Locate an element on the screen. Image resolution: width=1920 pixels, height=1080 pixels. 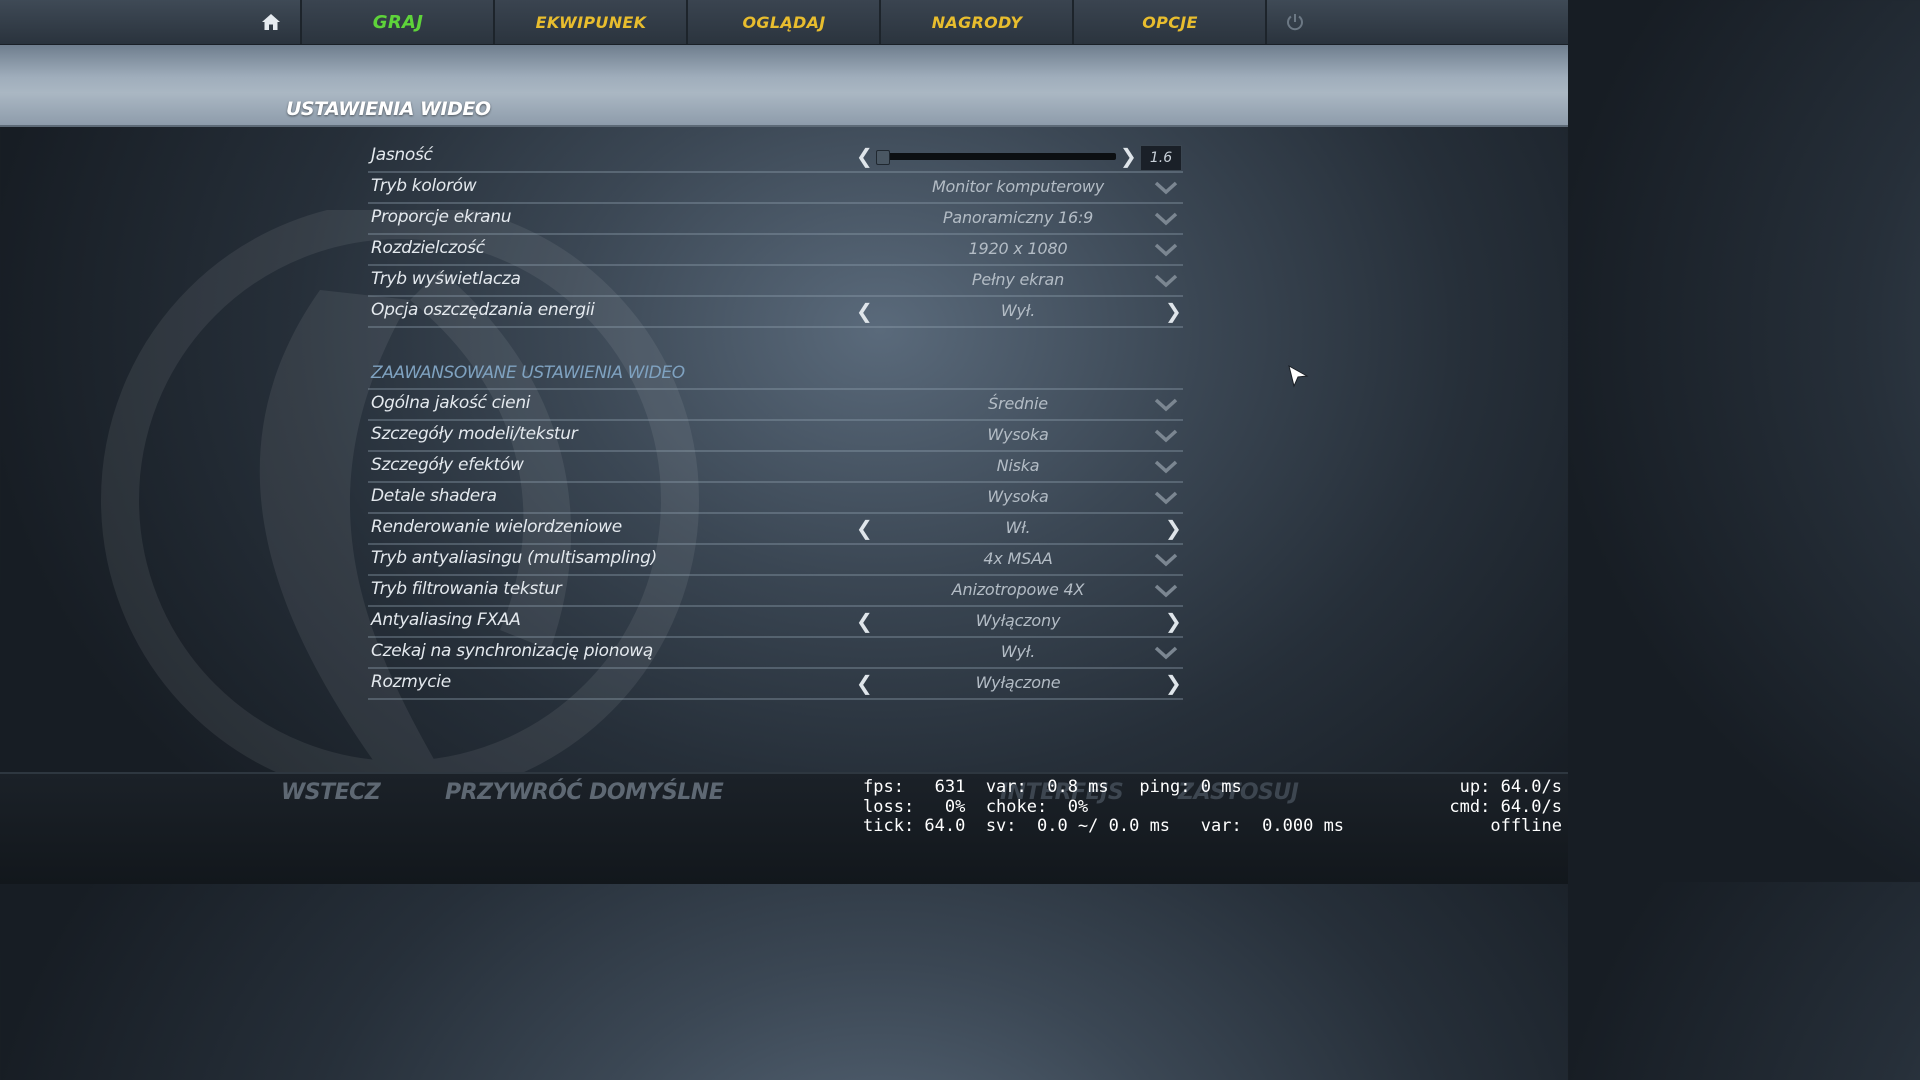
netgraph-line: offline is located at coordinates (1526, 826).